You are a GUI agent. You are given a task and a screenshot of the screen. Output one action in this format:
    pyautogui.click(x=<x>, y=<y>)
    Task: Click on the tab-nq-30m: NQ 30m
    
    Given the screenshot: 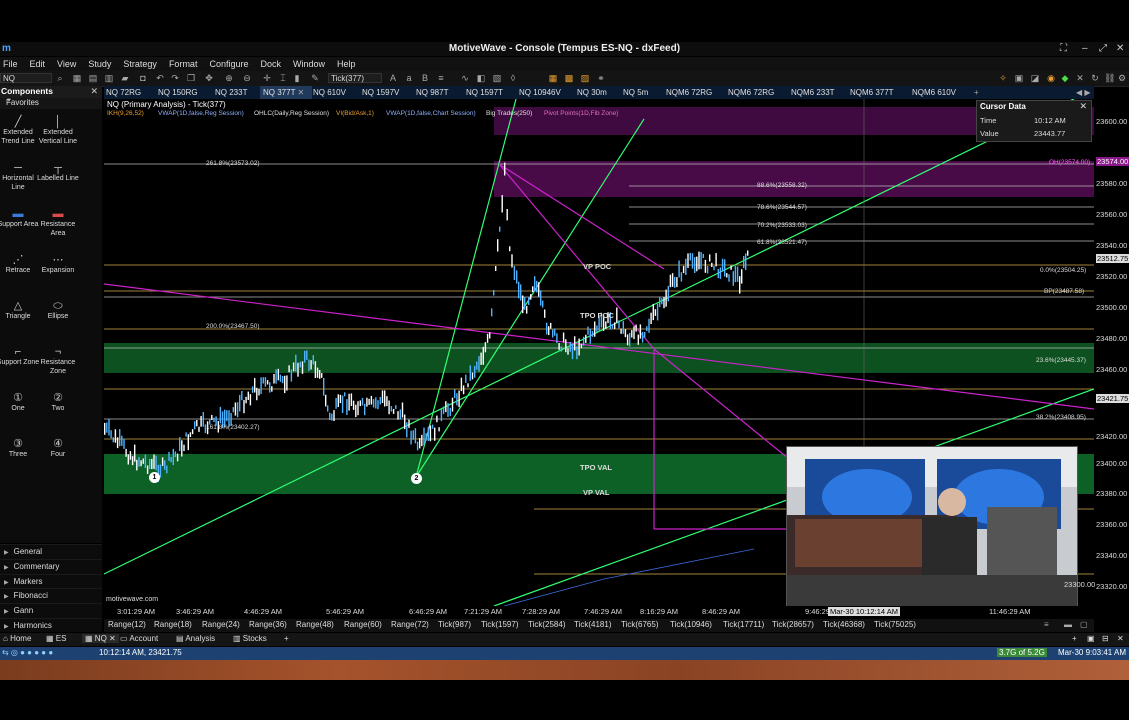 What is the action you would take?
    pyautogui.click(x=592, y=92)
    